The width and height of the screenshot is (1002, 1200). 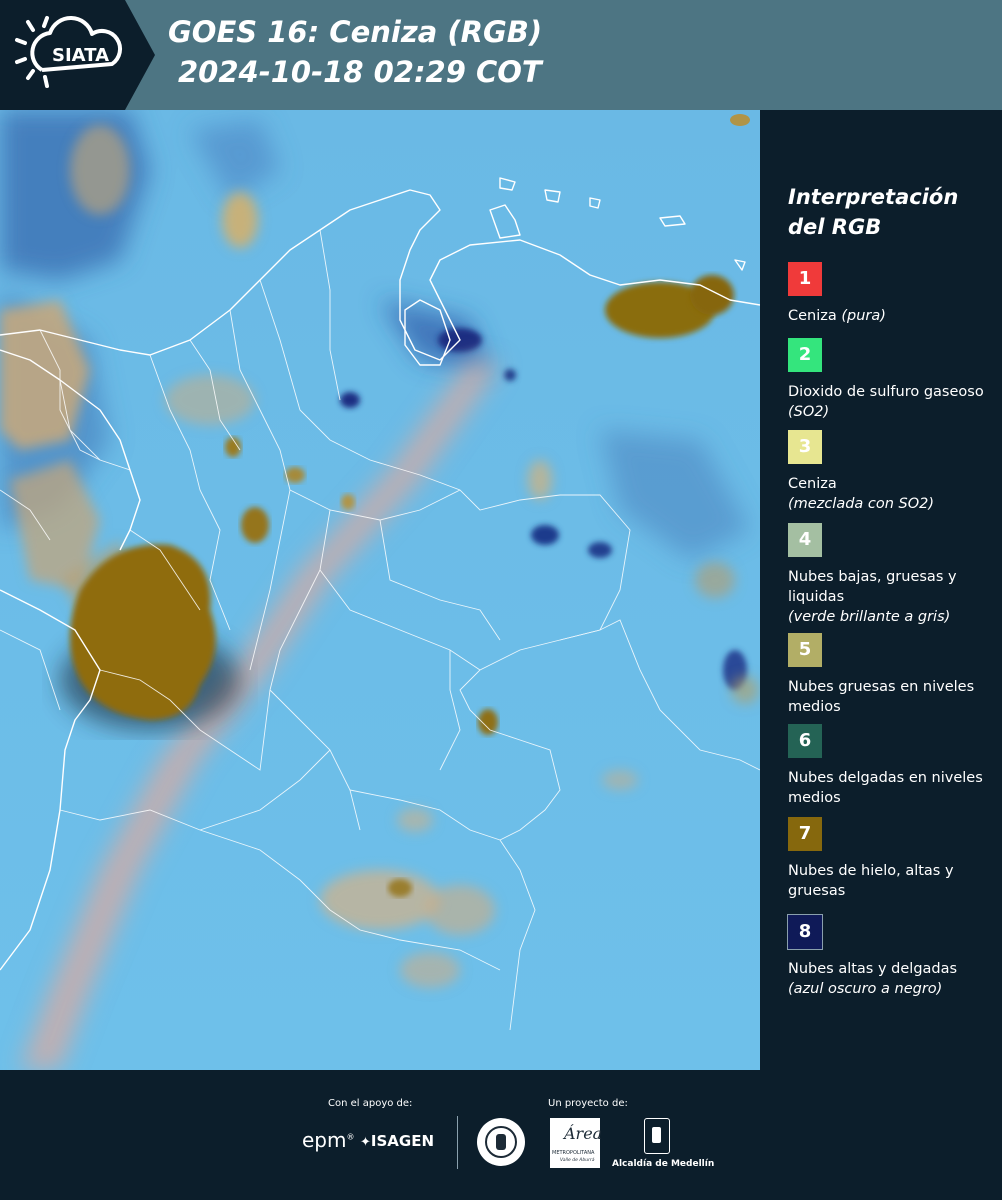 What do you see at coordinates (805, 650) in the screenshot?
I see `legend-swatch: 5` at bounding box center [805, 650].